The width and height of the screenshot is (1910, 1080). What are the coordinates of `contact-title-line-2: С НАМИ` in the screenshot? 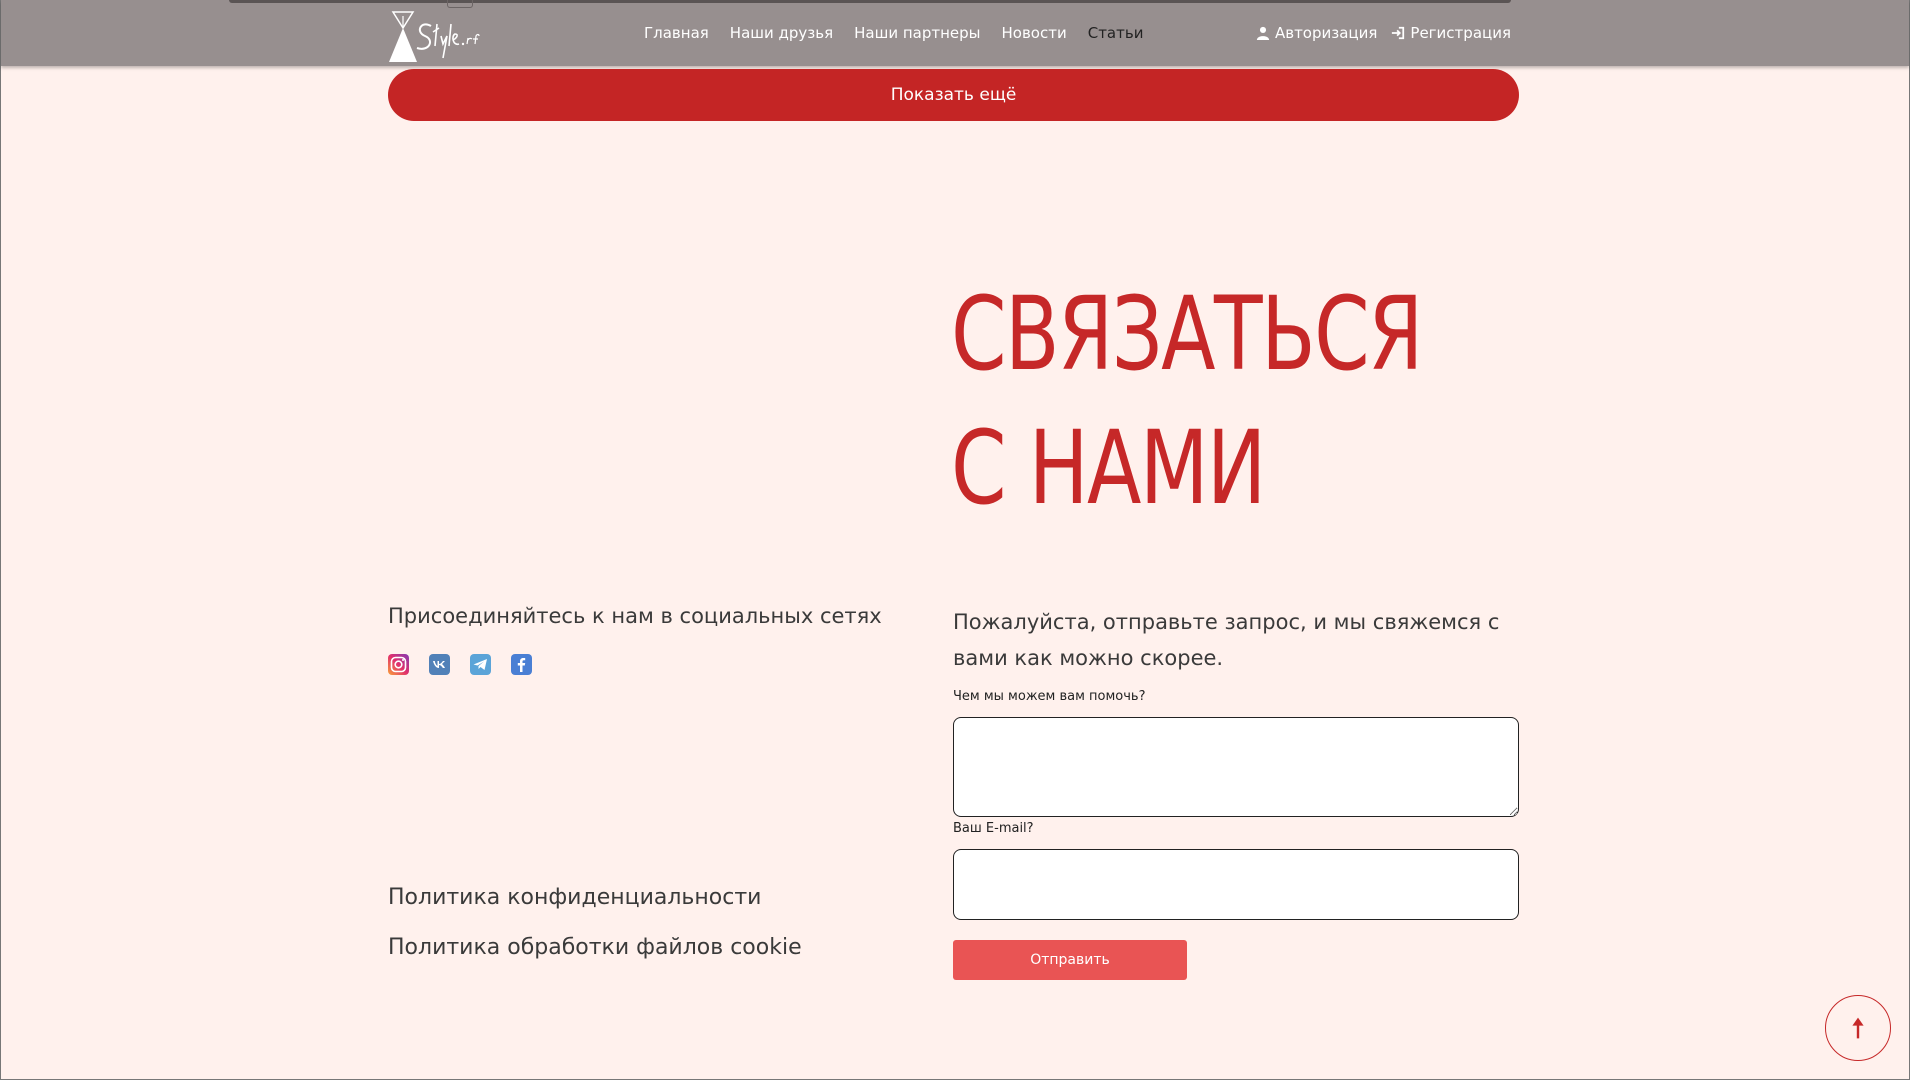 It's located at (1108, 468).